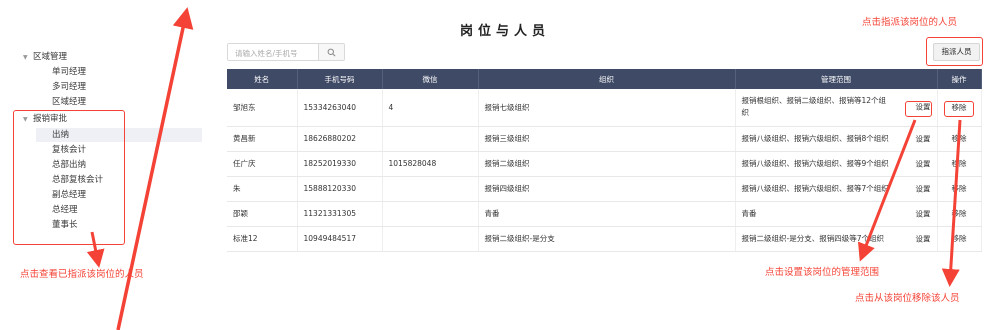 This screenshot has width=1006, height=330. What do you see at coordinates (814, 107) in the screenshot?
I see `scope-text: 报销根组织、报销二级组织、报销等12个组织` at bounding box center [814, 107].